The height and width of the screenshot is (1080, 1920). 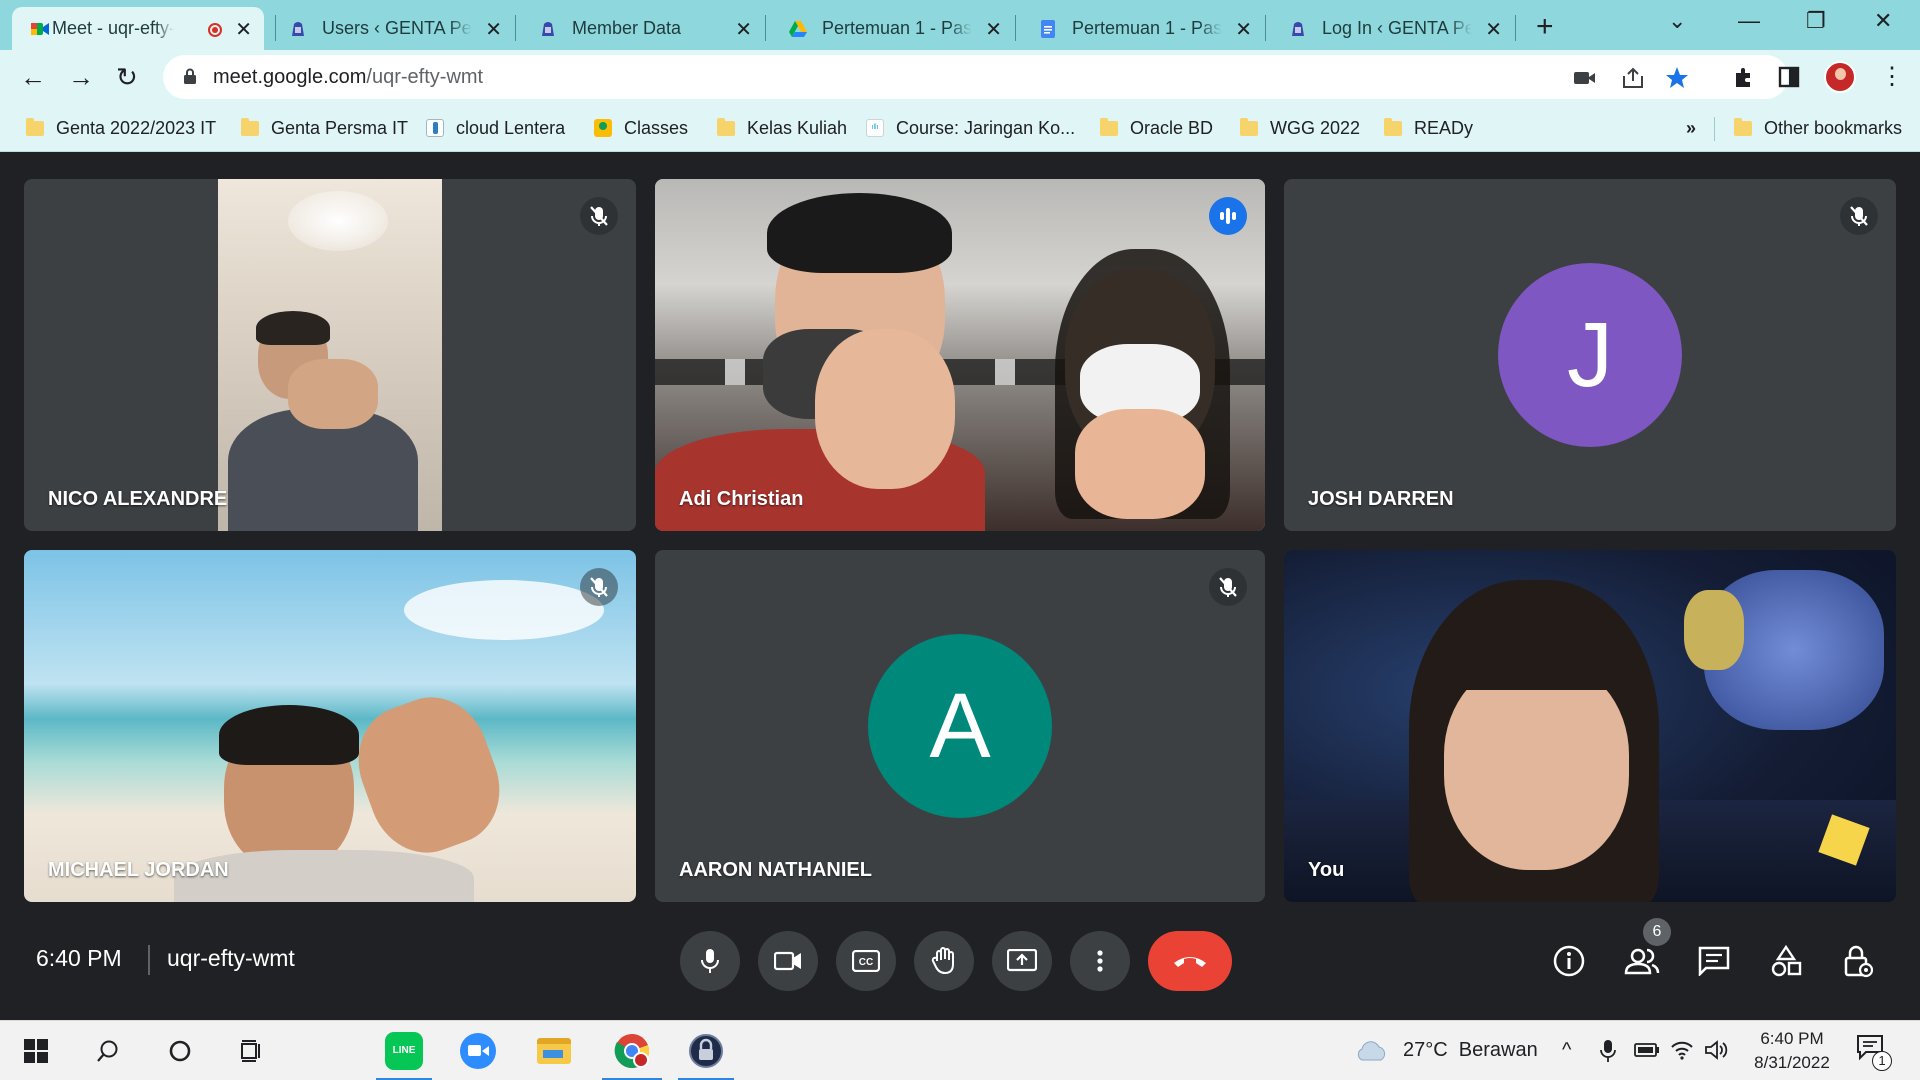 I want to click on url-text: meet.google.com/uqr-efty-wmt, so click(x=348, y=77).